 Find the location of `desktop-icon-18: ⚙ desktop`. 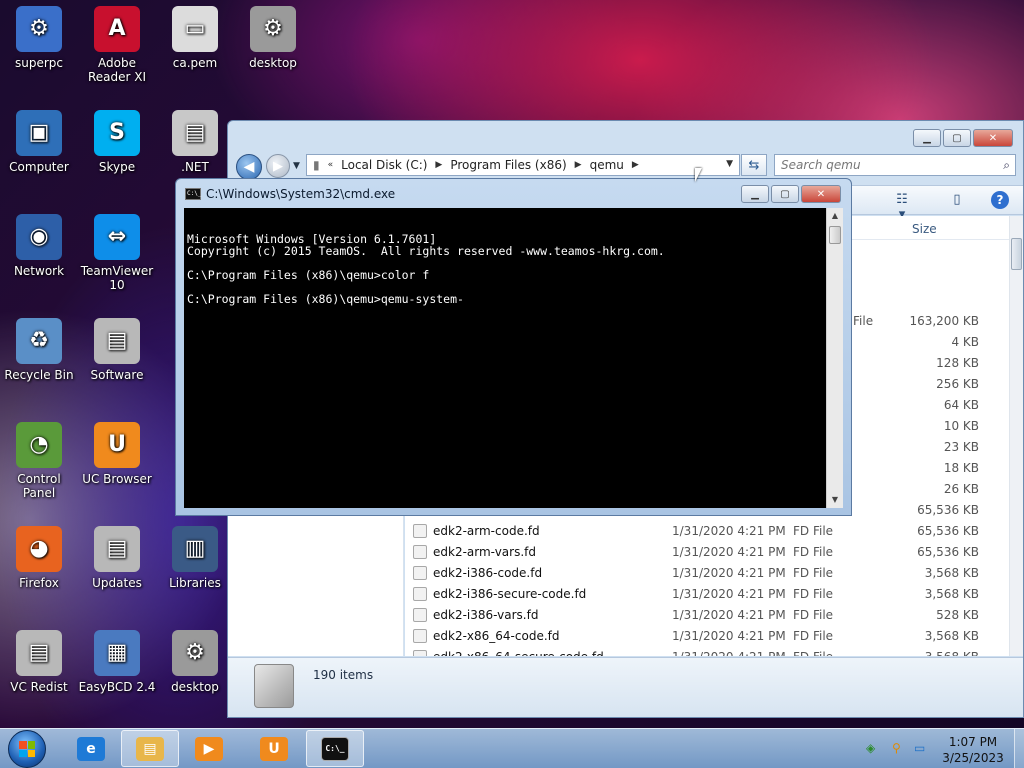

desktop-icon-18: ⚙ desktop is located at coordinates (195, 662).